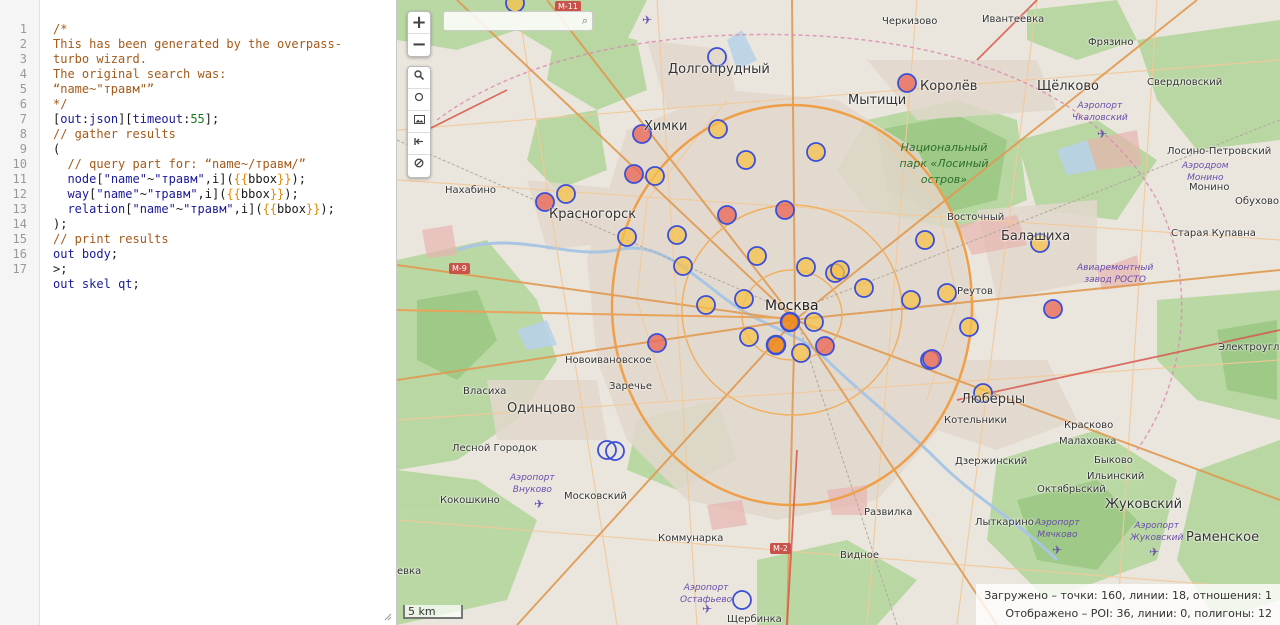 This screenshot has height=625, width=1280. I want to click on zoom-in-button: +, so click(419, 23).